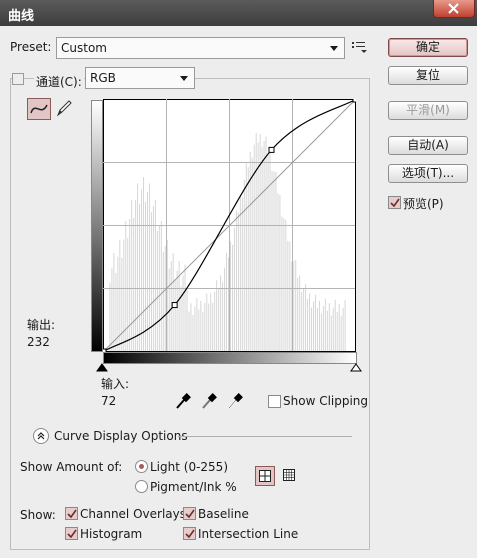  I want to click on detailed-grid-button, so click(289, 475).